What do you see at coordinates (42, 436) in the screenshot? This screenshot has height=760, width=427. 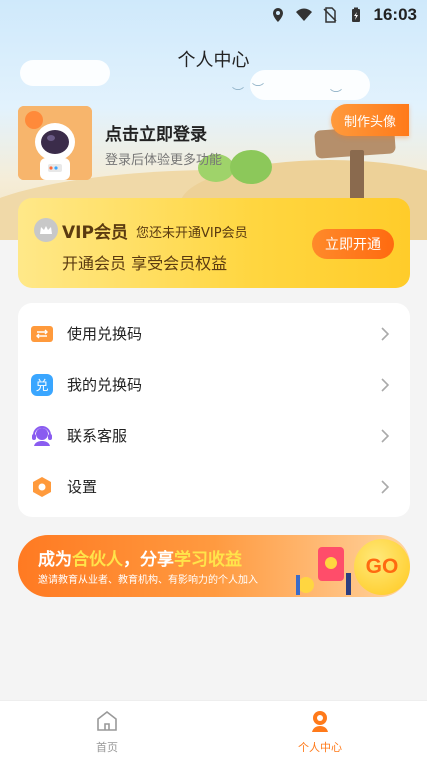 I see `headset-icon` at bounding box center [42, 436].